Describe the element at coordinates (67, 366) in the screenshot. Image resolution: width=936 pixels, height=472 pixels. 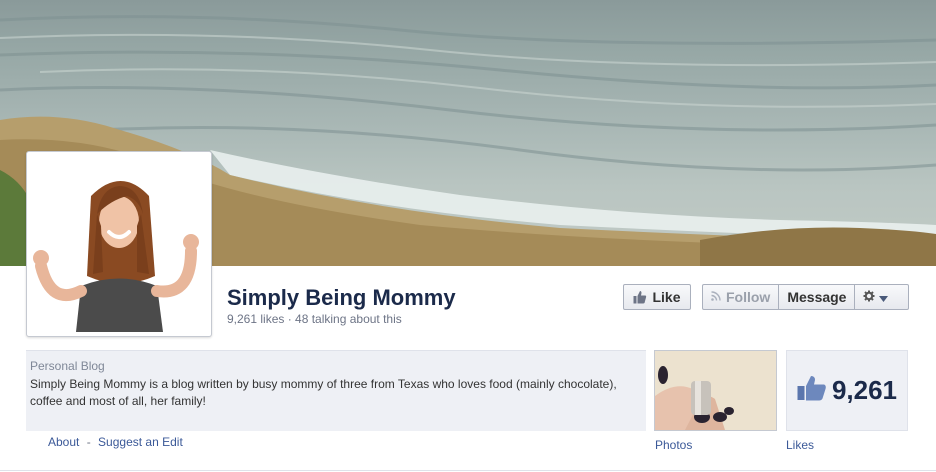
I see `page-category: Personal Blog` at that location.